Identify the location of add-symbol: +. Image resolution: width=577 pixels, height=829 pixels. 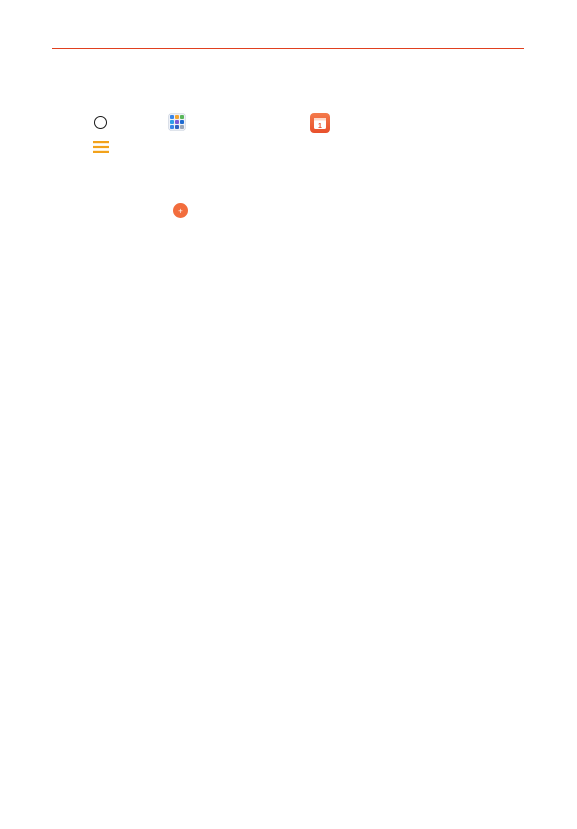
(180, 210).